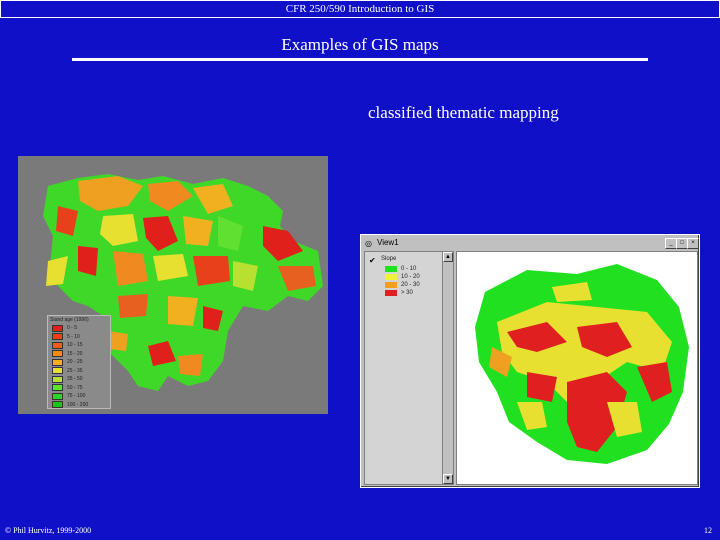 Image resolution: width=720 pixels, height=540 pixels. I want to click on legend-item: 10 - 15, so click(79, 345).